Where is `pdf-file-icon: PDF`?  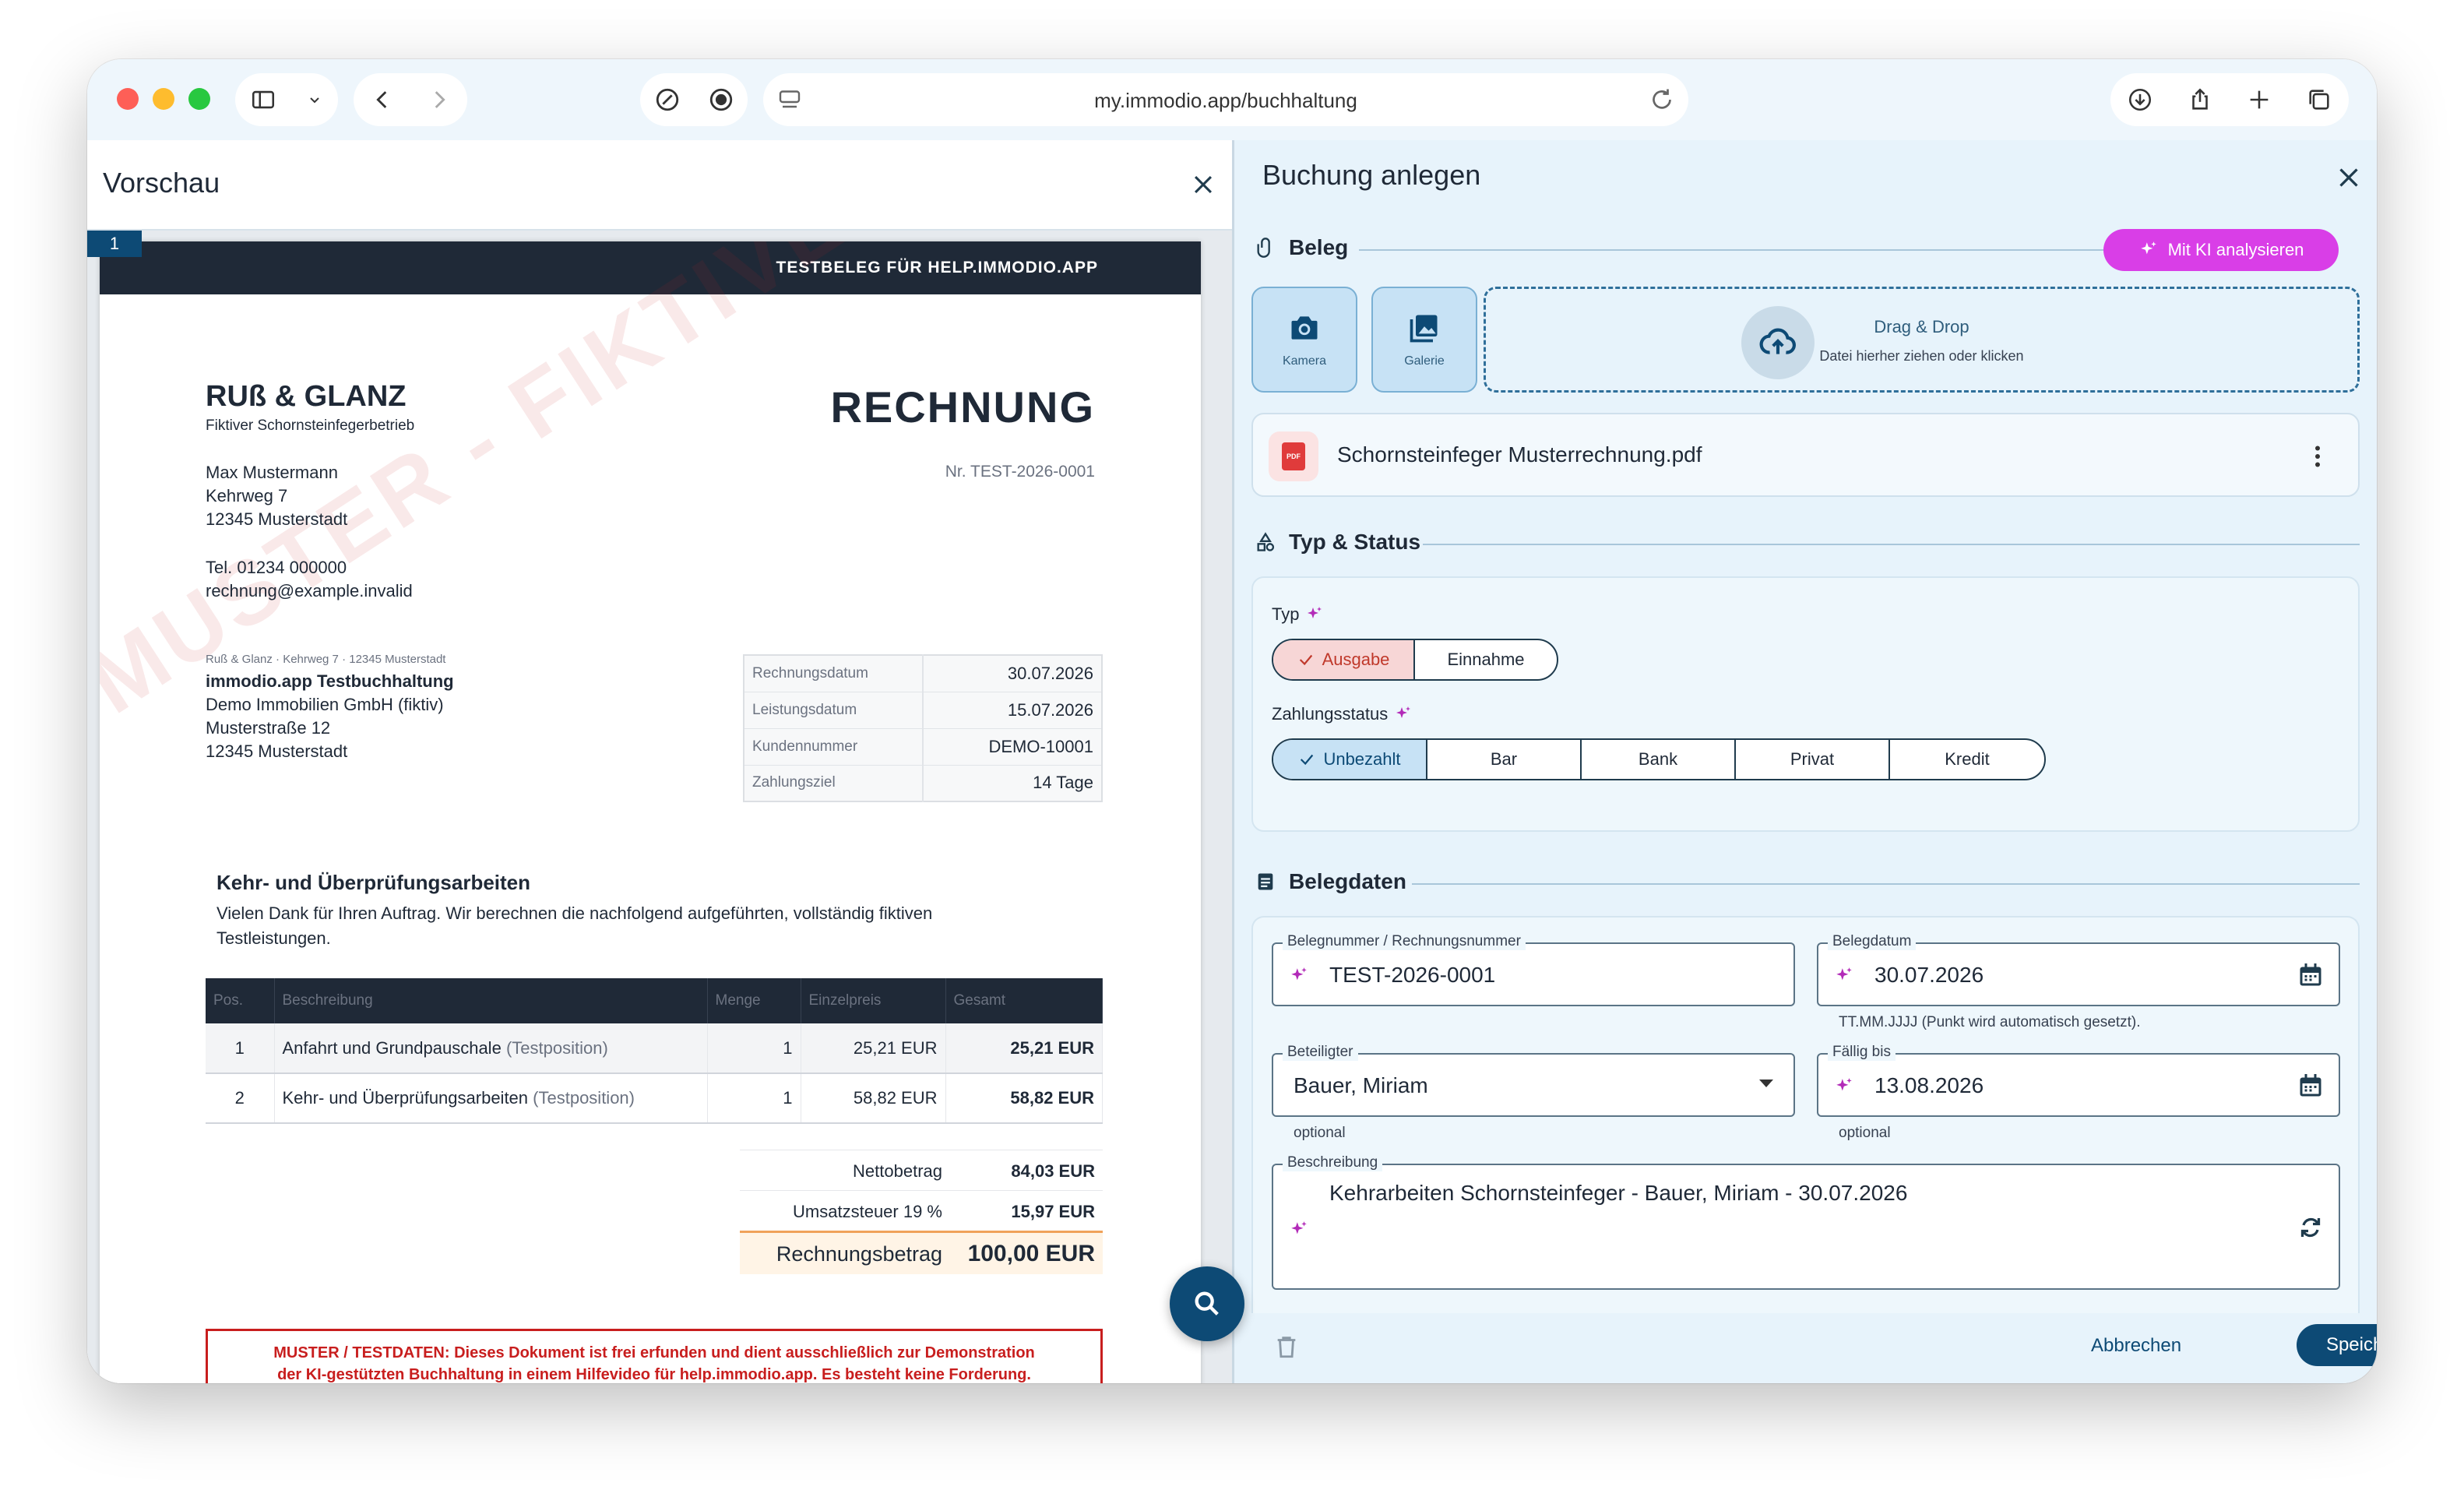 pdf-file-icon: PDF is located at coordinates (1293, 456).